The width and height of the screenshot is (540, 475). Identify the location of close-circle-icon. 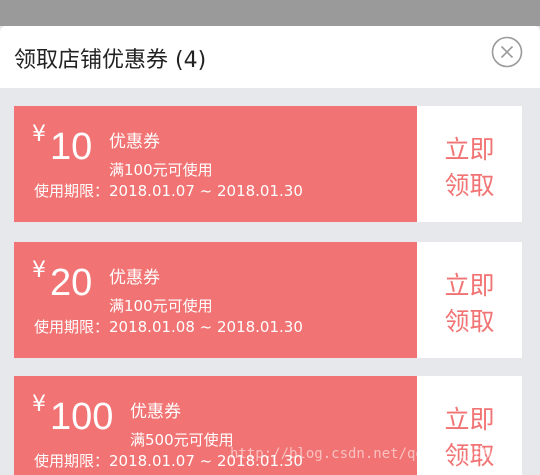
(507, 52).